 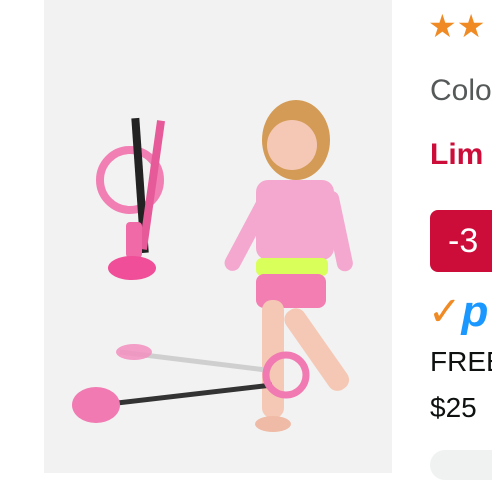 What do you see at coordinates (461, 361) in the screenshot?
I see `free-delivery-text: FREE` at bounding box center [461, 361].